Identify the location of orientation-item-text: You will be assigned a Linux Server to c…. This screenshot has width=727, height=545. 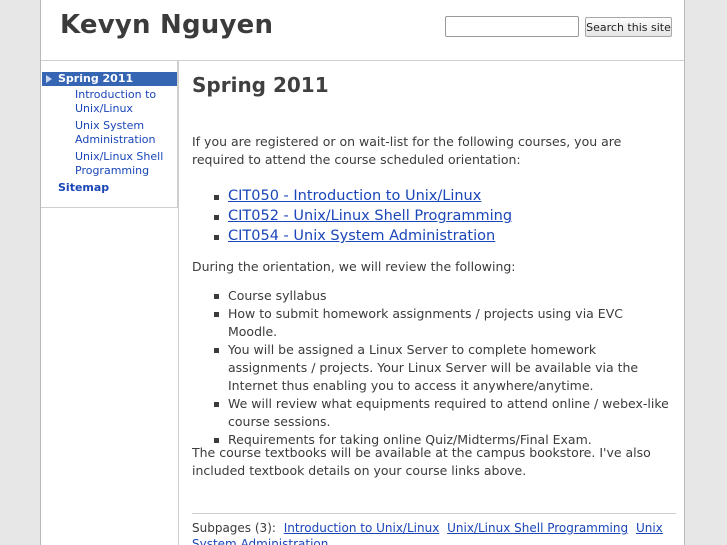
(433, 367).